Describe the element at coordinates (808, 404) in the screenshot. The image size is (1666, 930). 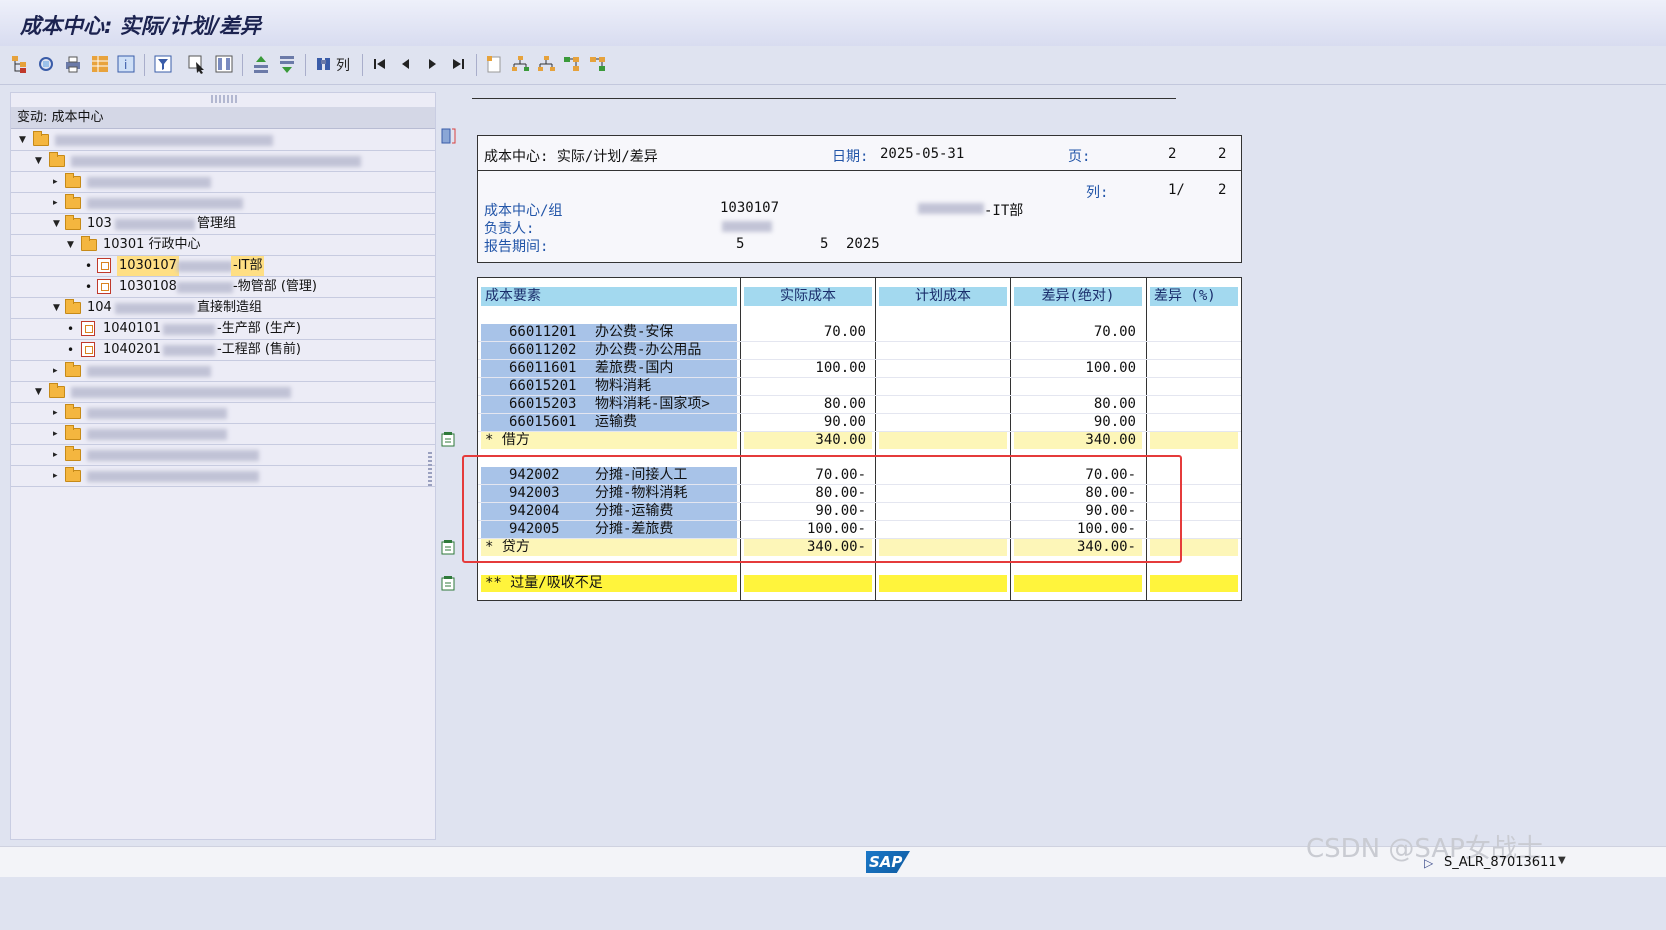
I see `actual-cost-cell: 80.00` at that location.